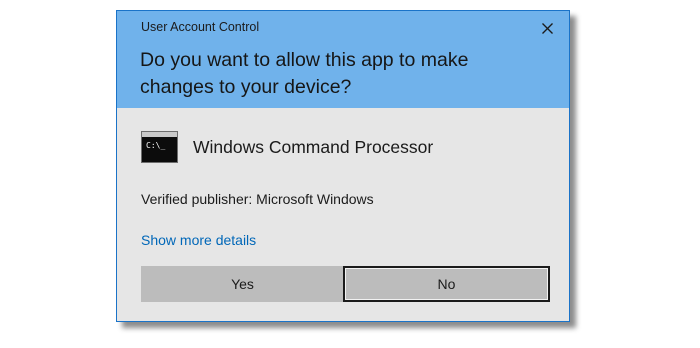 Image resolution: width=700 pixels, height=348 pixels. I want to click on show-more-details-link: Show more details, so click(198, 240).